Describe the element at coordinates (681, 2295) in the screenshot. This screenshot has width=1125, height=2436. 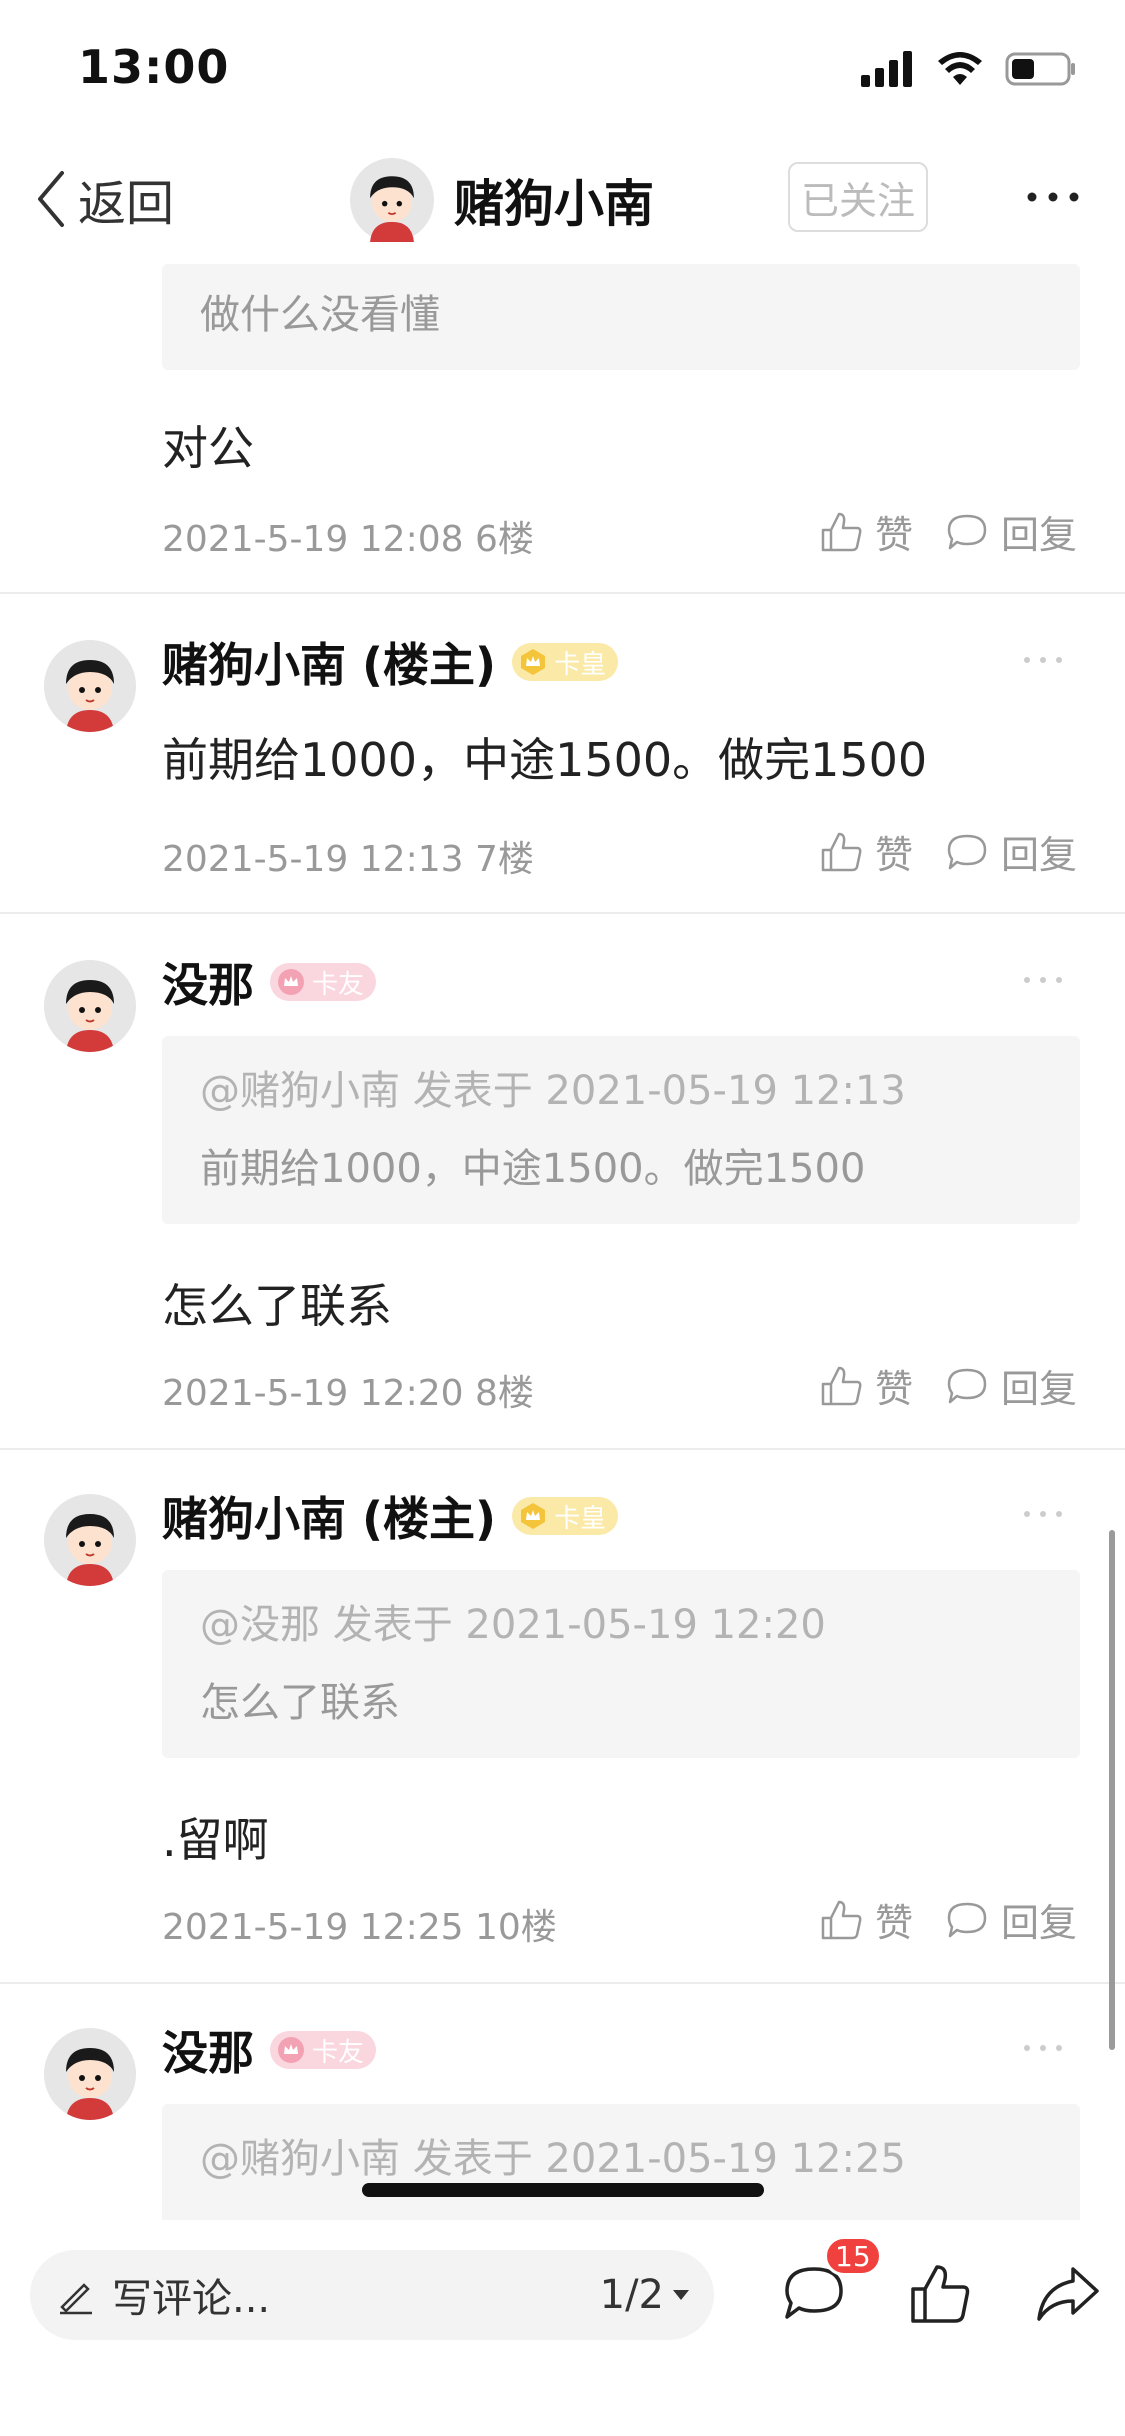
I see `caret-down-icon` at that location.